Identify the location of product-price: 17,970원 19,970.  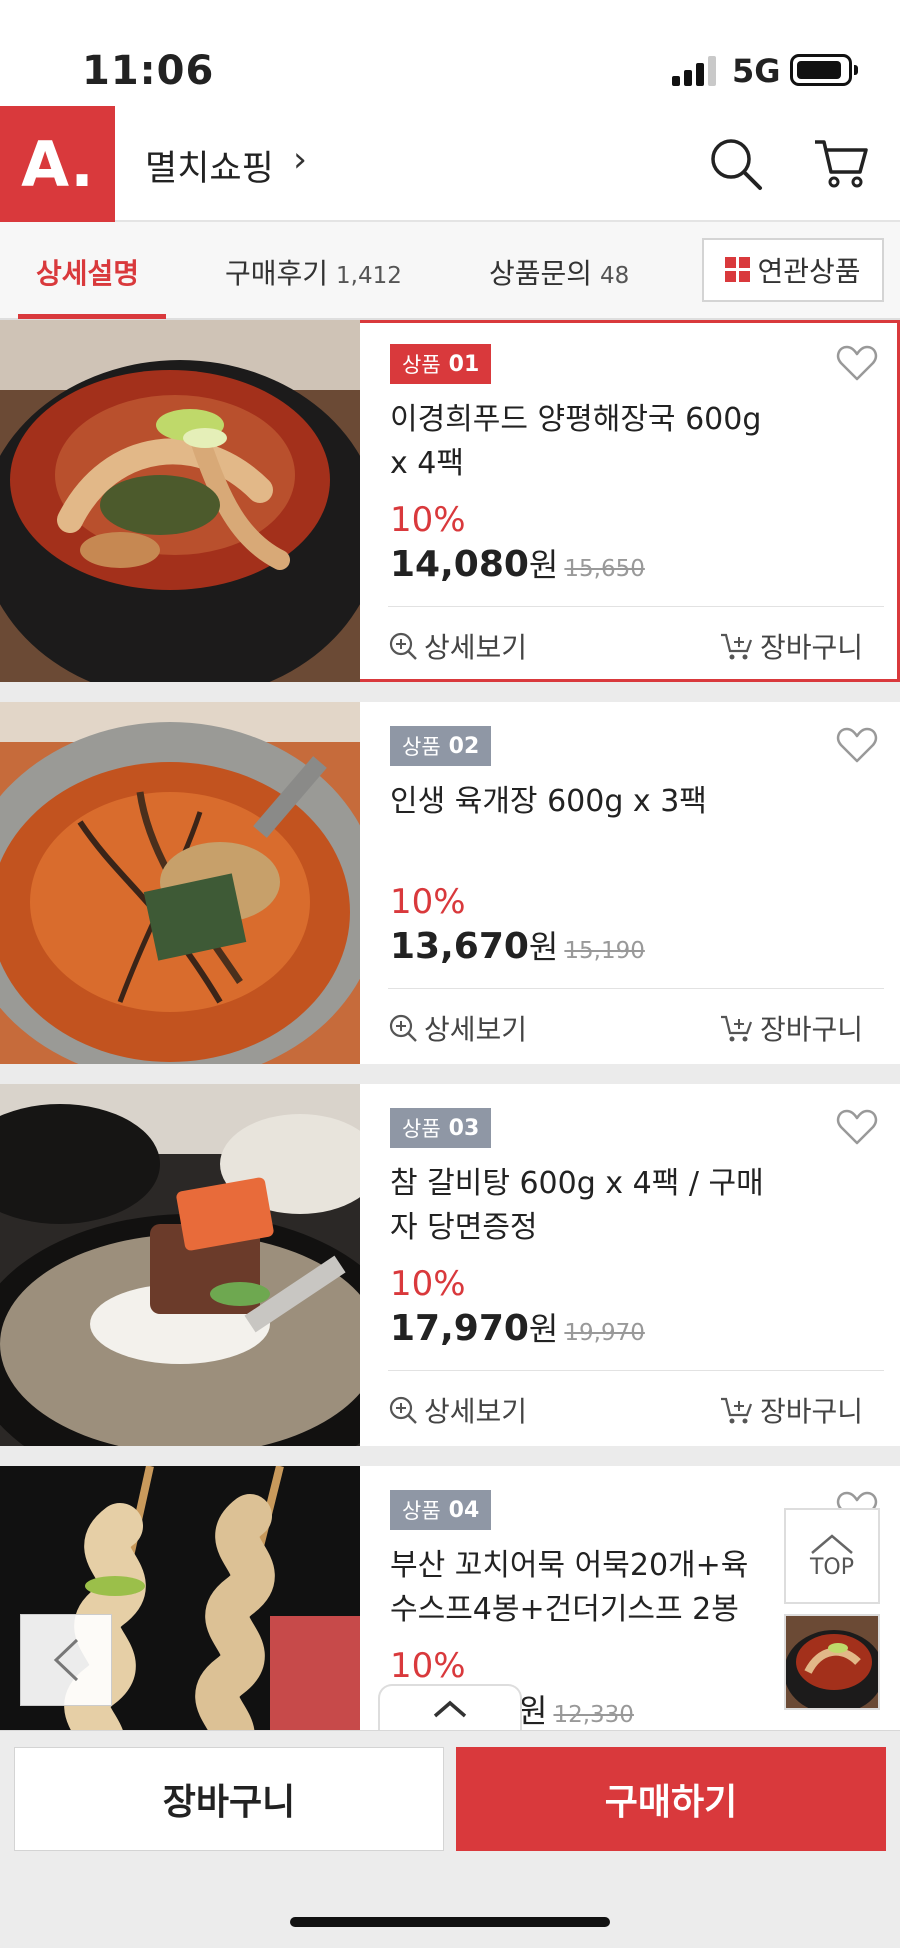
(517, 1328).